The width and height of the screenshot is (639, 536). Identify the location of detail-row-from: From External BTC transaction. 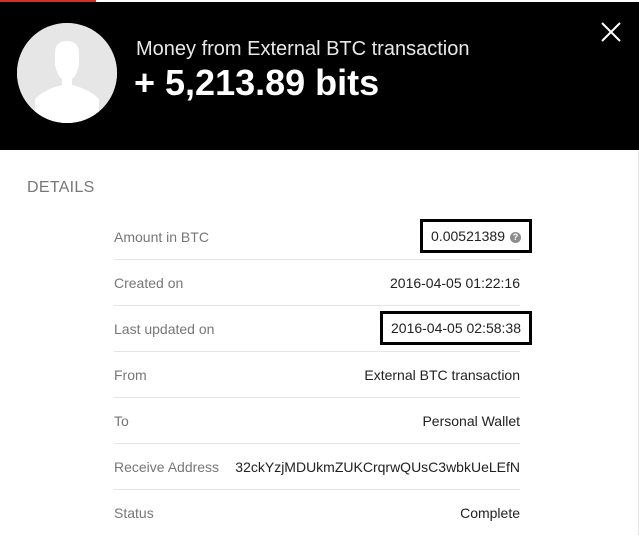
(317, 375).